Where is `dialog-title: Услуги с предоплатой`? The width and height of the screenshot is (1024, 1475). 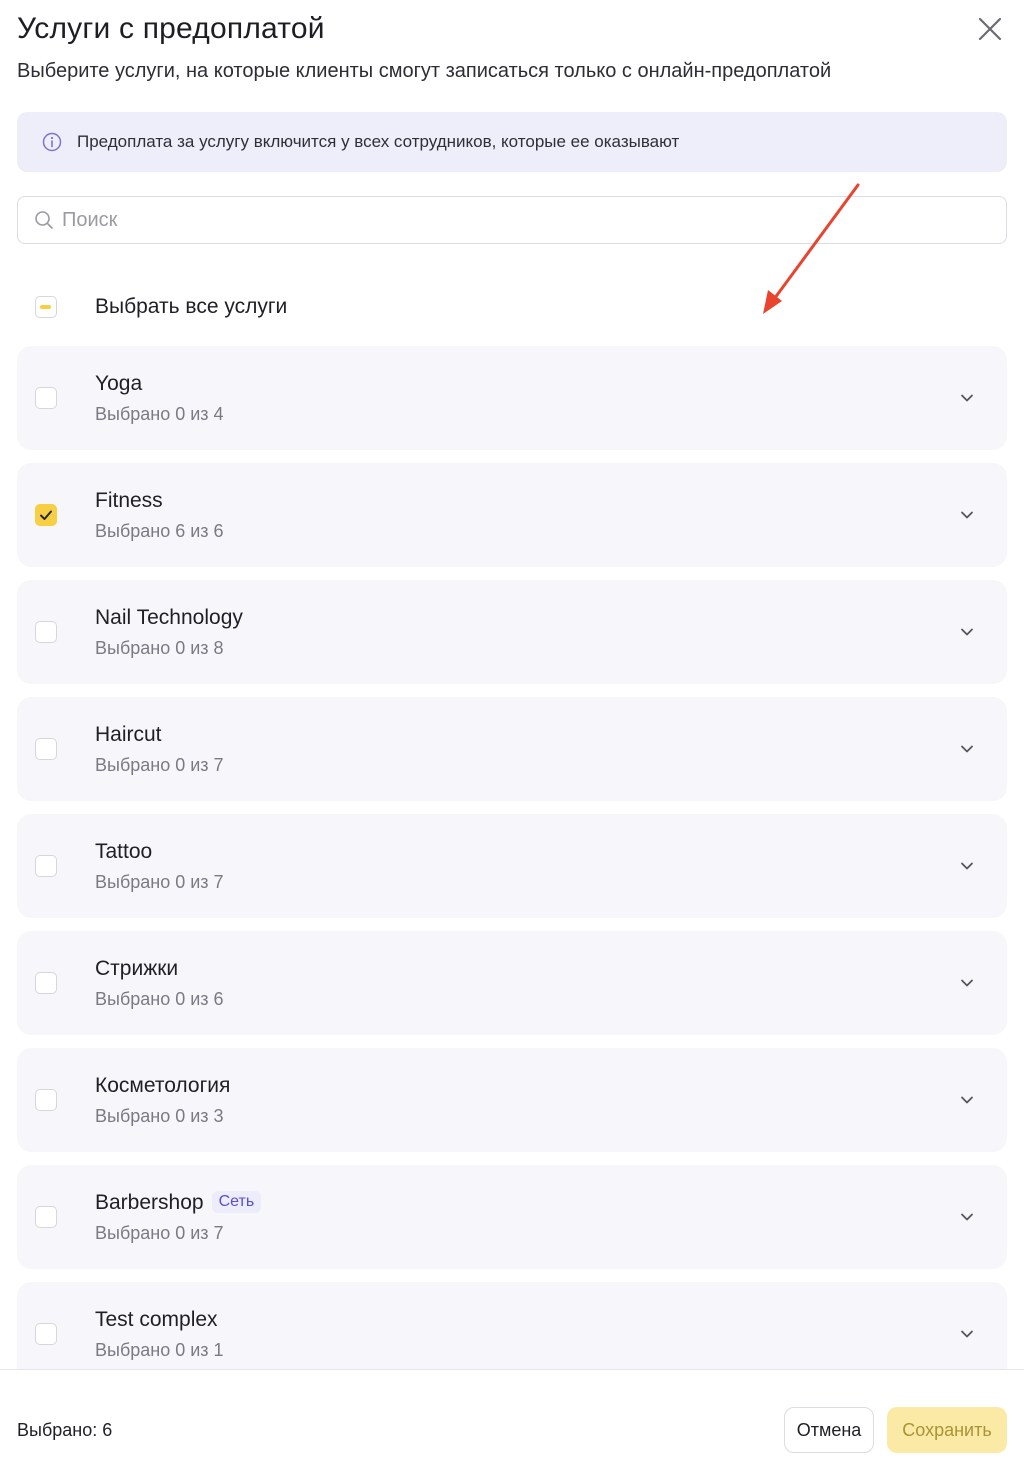
dialog-title: Услуги с предоплатой is located at coordinates (171, 28).